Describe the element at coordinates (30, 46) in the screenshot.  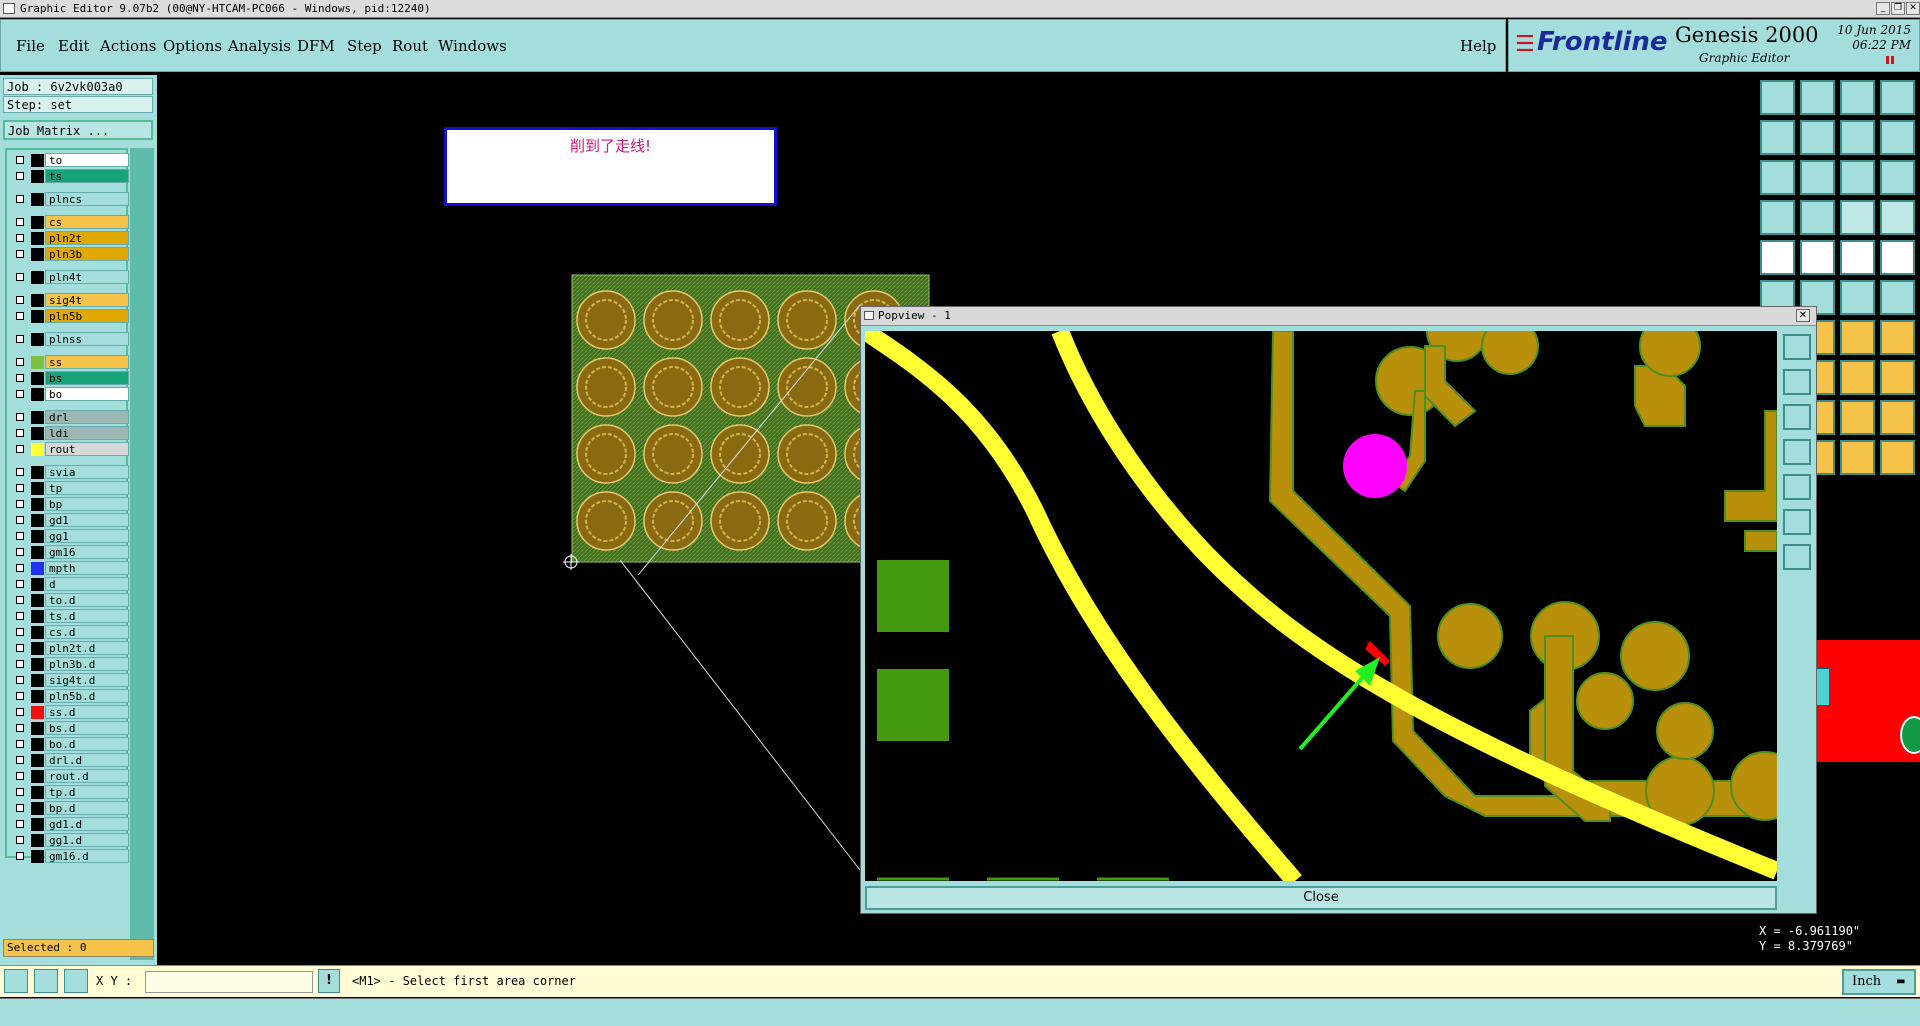
I see `menu-file: File` at that location.